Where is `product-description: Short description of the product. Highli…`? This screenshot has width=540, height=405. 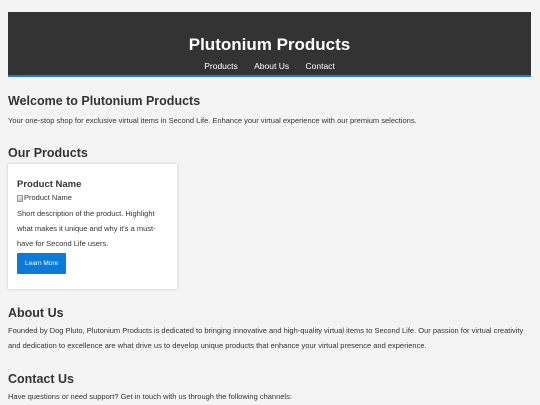
product-description: Short description of the product. Highli… is located at coordinates (86, 228).